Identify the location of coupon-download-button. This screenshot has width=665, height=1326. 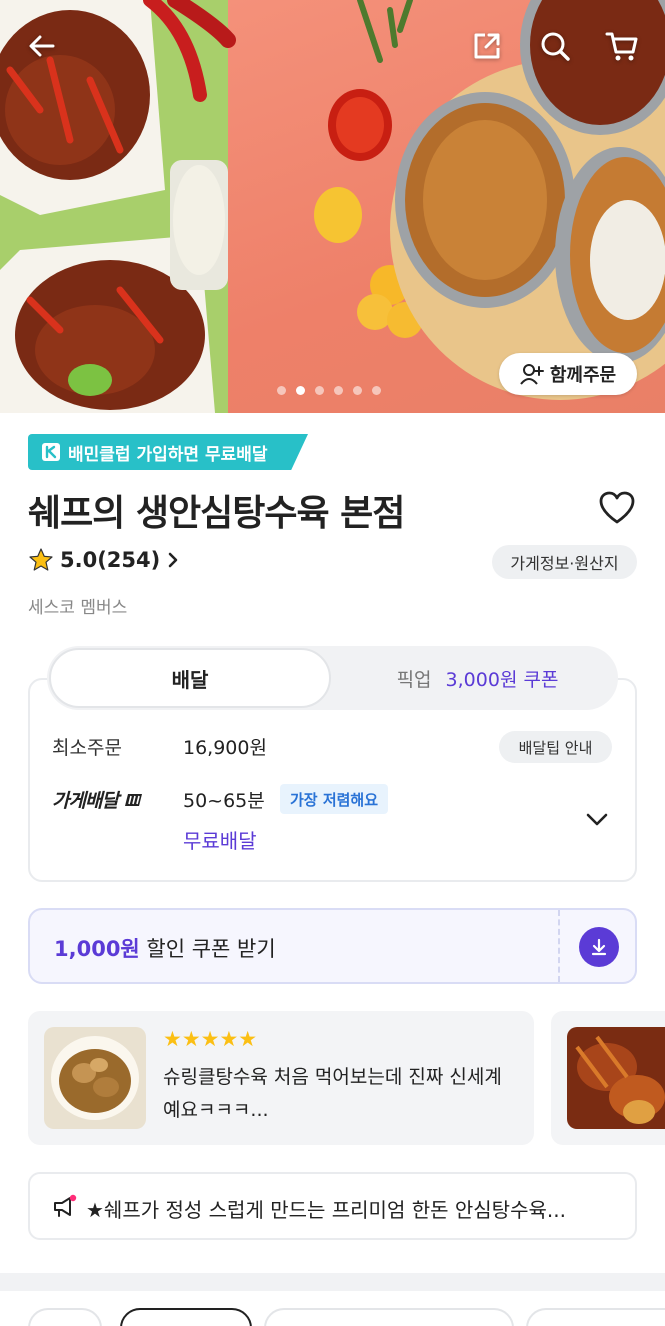
(599, 947).